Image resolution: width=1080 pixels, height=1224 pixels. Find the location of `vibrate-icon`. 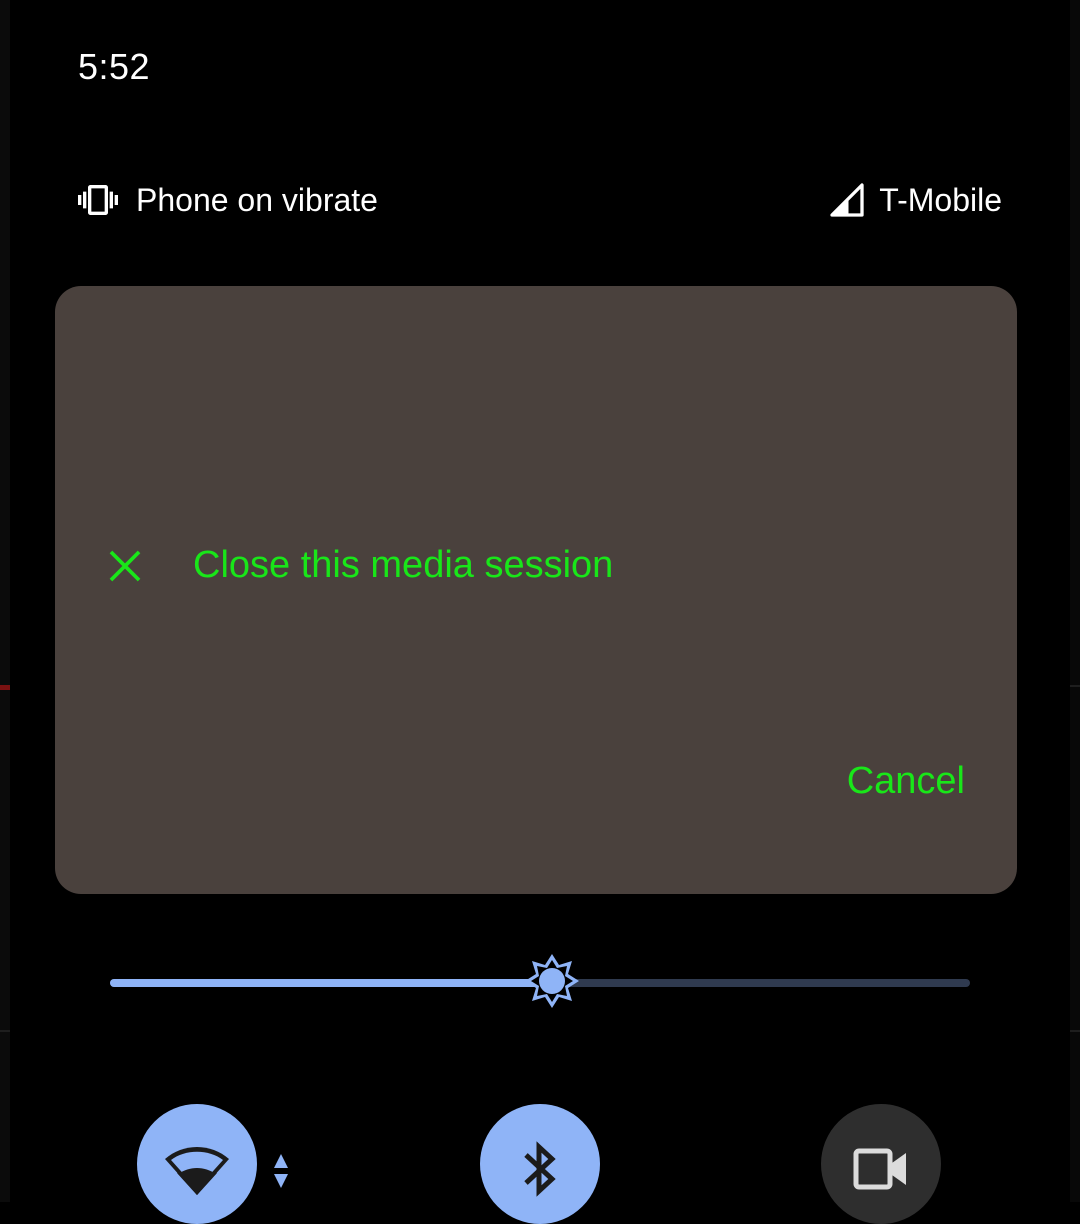

vibrate-icon is located at coordinates (98, 200).